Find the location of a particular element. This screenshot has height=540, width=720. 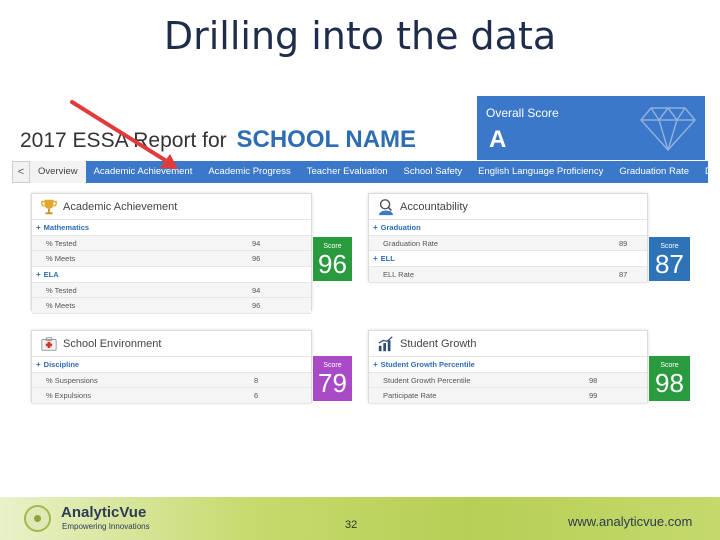

tab-academic-progress: Academic Progress is located at coordinates (249, 172).